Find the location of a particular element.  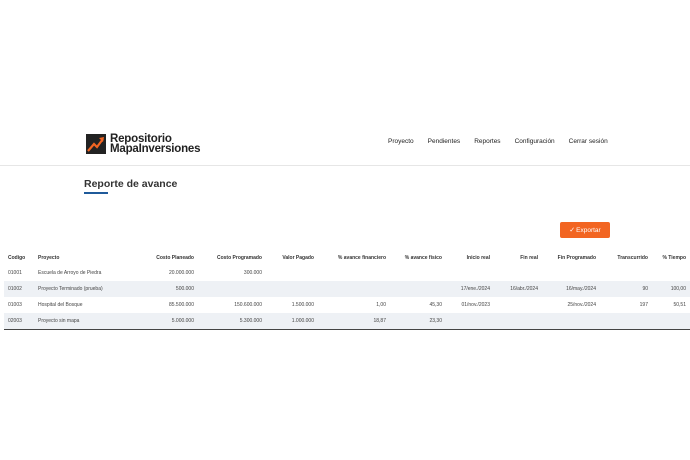

cell-costo-planeado: 500.000 is located at coordinates (170, 289).